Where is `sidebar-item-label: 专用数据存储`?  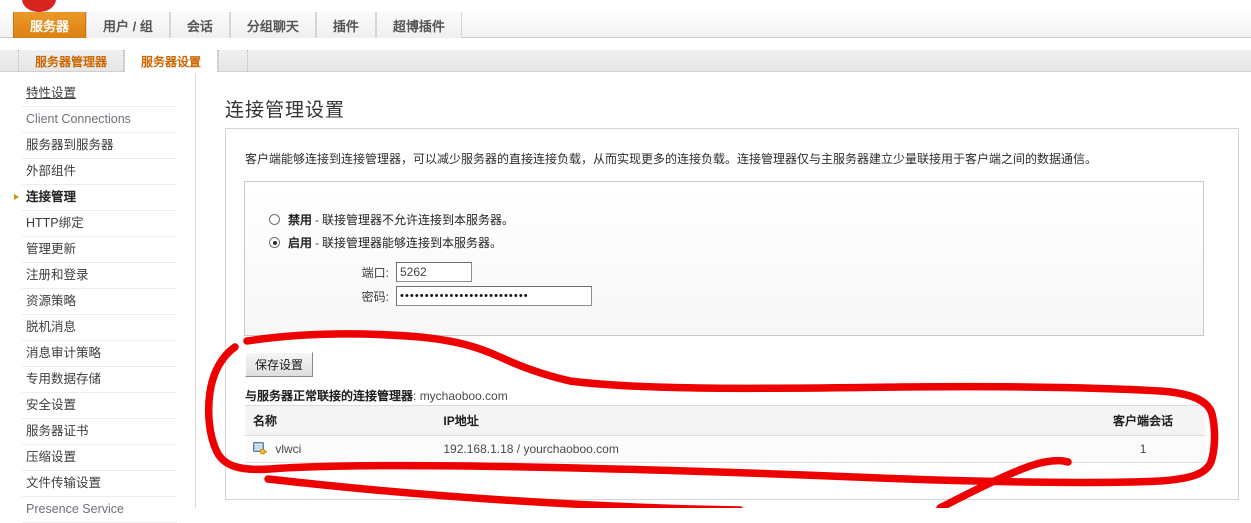
sidebar-item-label: 专用数据存储 is located at coordinates (64, 379).